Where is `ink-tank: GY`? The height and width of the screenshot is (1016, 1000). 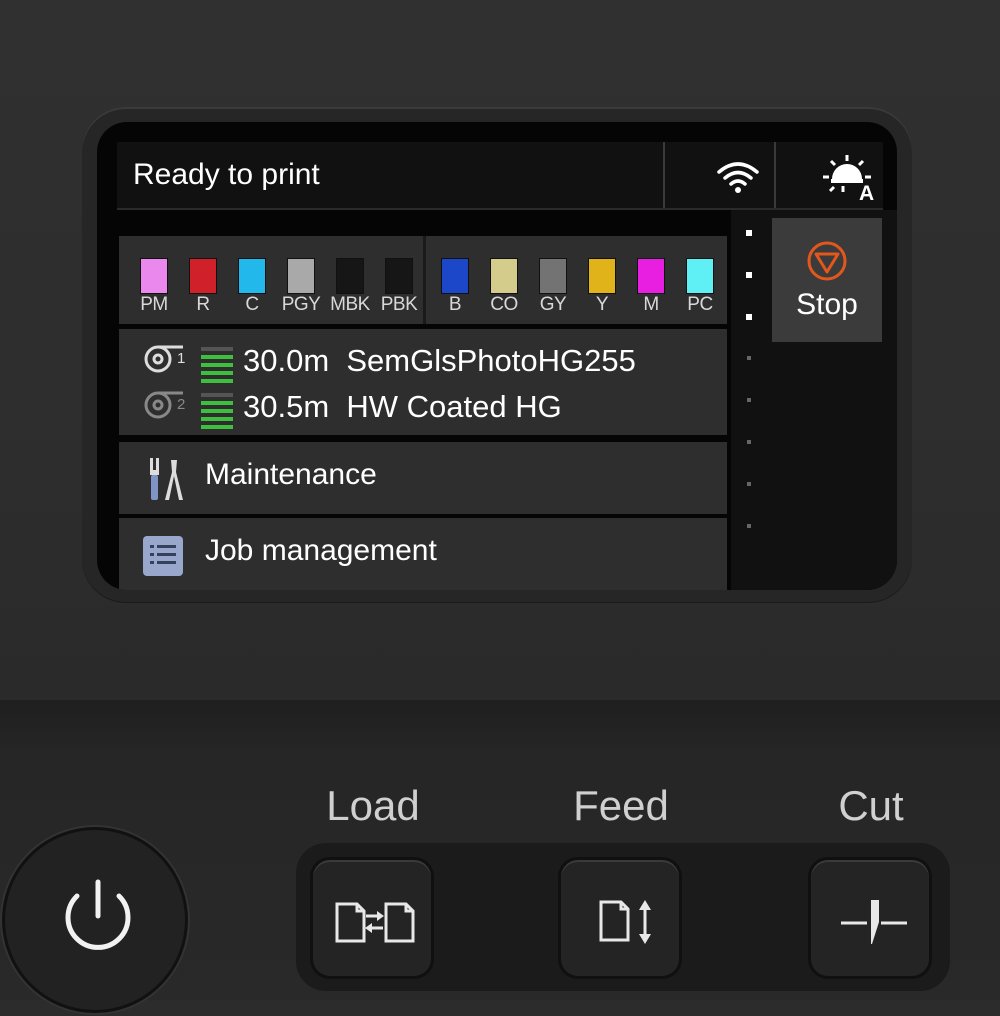 ink-tank: GY is located at coordinates (553, 280).